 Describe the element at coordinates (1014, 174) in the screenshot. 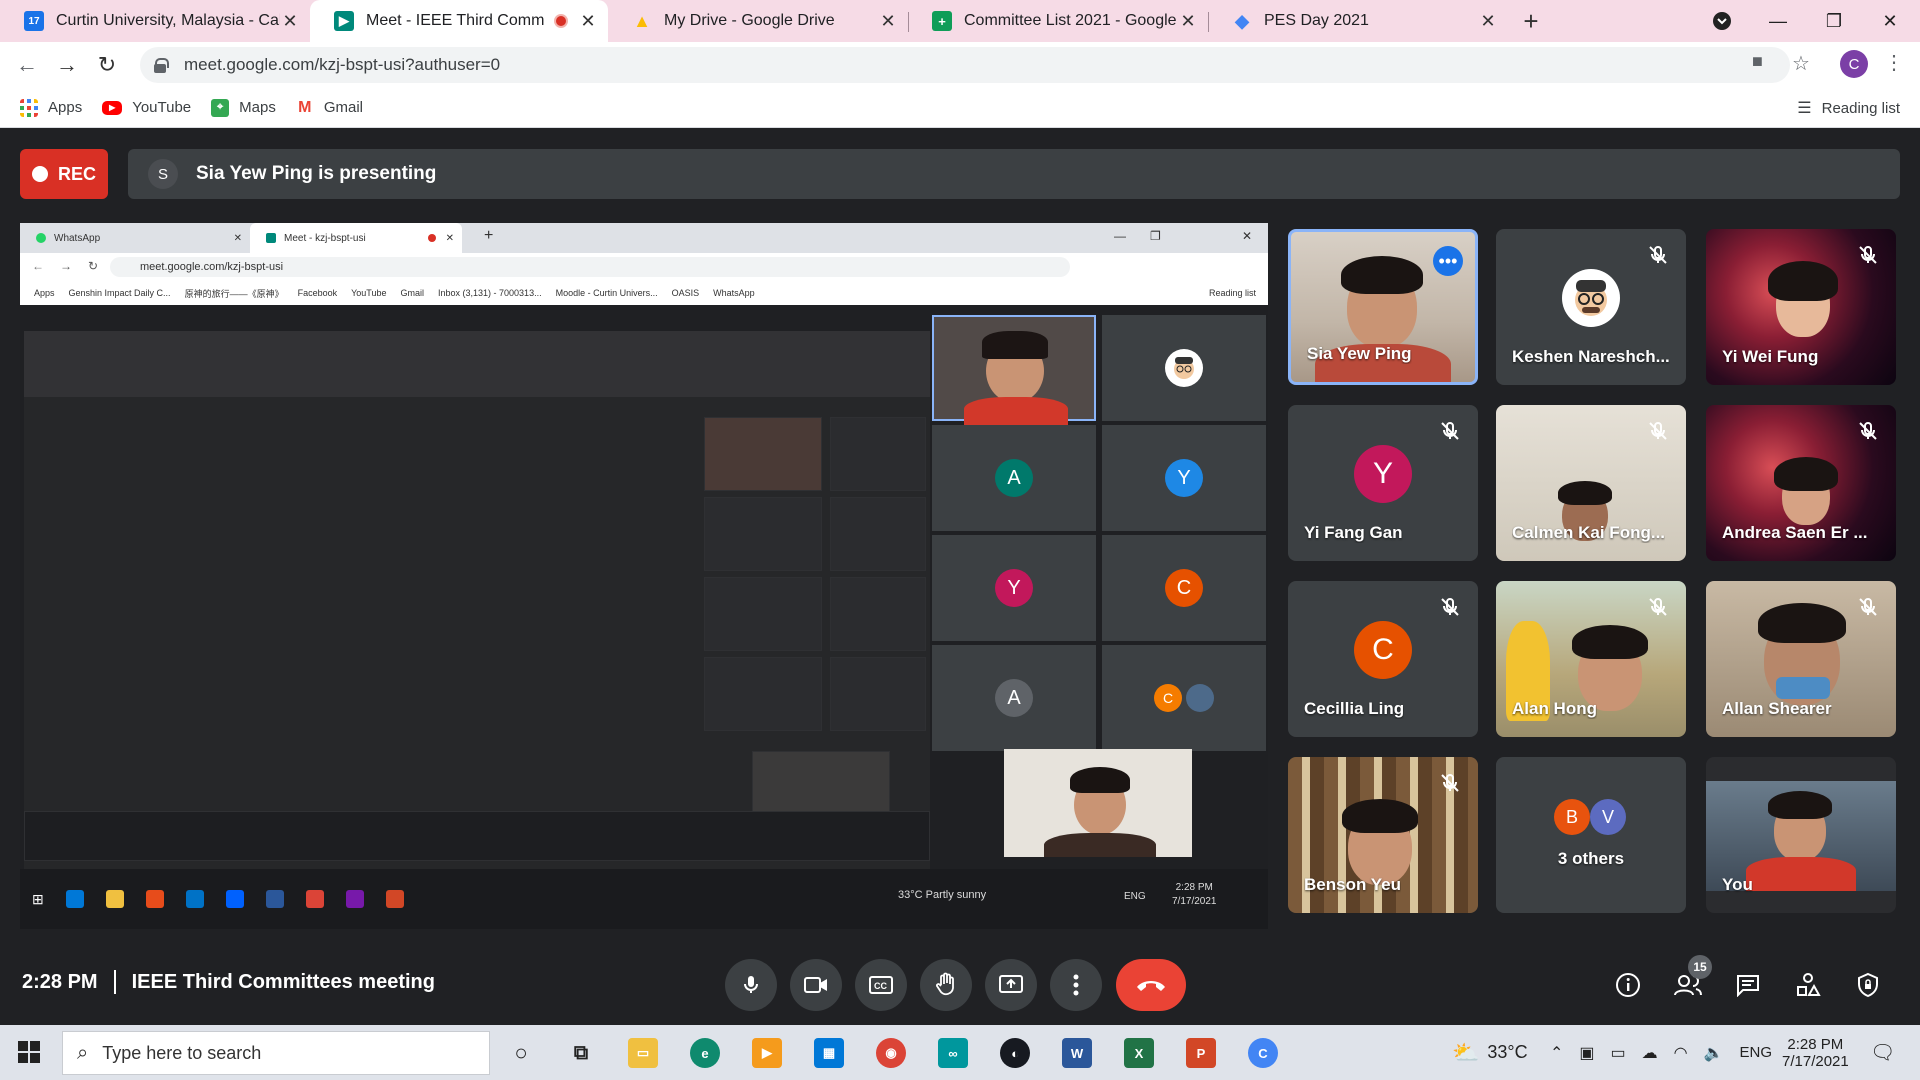

I see `presenting-banner: S Sia Yew Ping is presenting` at that location.